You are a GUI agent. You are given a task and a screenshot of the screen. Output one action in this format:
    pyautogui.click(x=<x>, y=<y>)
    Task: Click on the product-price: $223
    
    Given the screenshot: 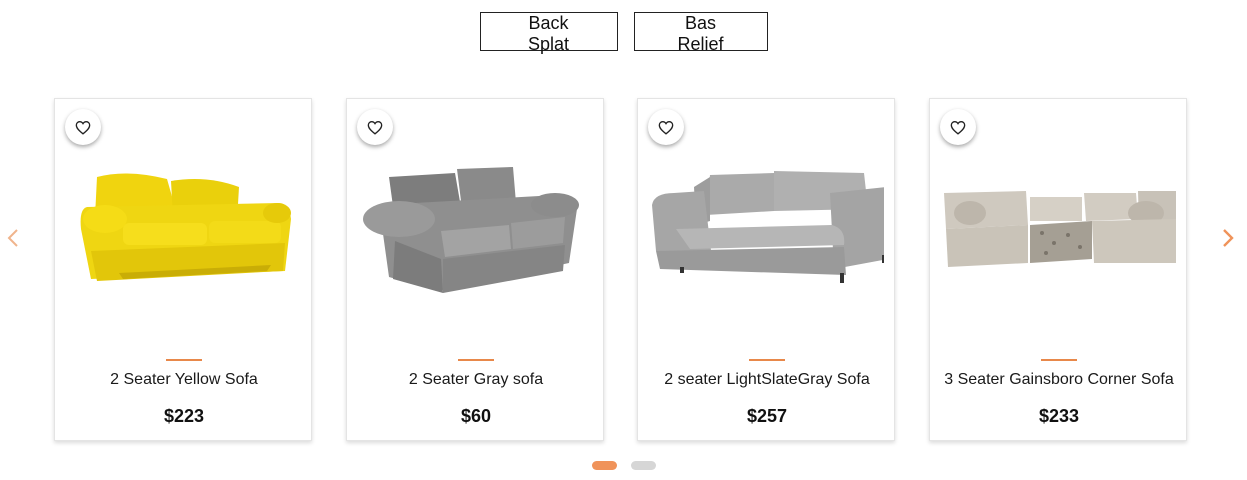 What is the action you would take?
    pyautogui.click(x=184, y=416)
    